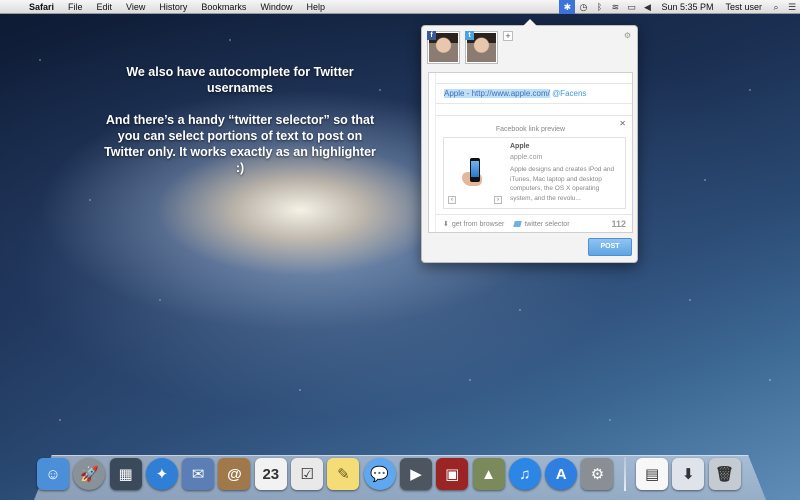 The height and width of the screenshot is (500, 800). I want to click on dock-notes-icon: ✎, so click(343, 474).